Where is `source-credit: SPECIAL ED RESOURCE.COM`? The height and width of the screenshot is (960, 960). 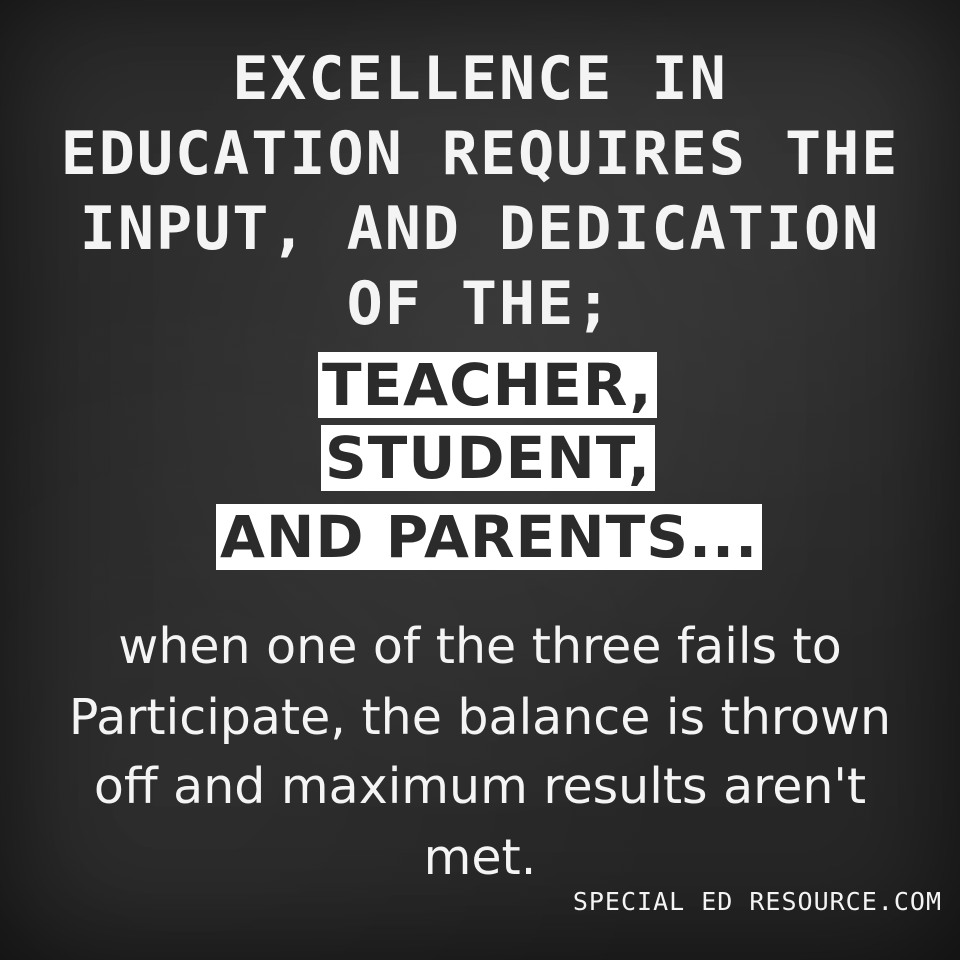
source-credit: SPECIAL ED RESOURCE.COM is located at coordinates (757, 901).